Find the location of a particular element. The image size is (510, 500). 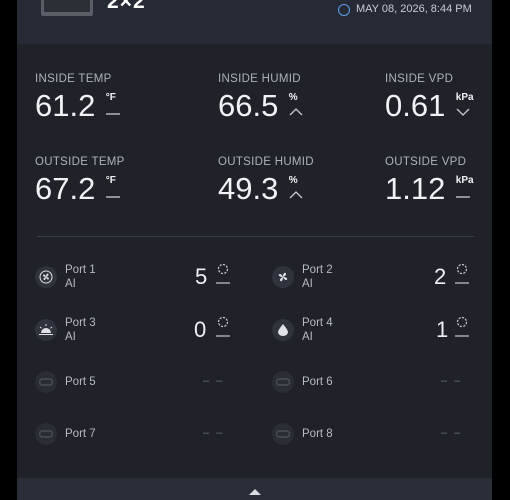

inside-temp-label: INSIDE TEMP is located at coordinates (73, 79).